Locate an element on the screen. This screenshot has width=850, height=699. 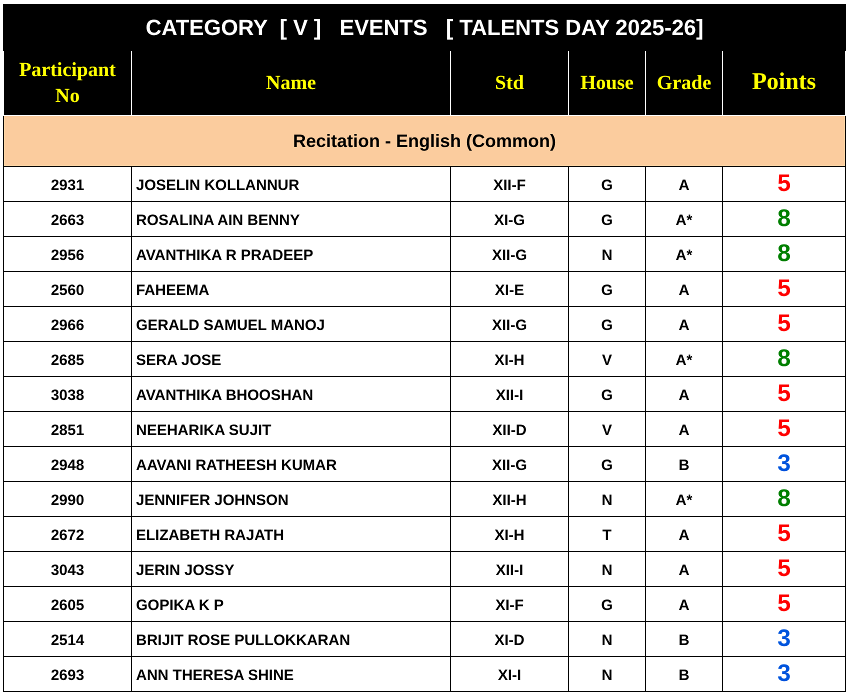
table-cell: XI-E is located at coordinates (509, 289).